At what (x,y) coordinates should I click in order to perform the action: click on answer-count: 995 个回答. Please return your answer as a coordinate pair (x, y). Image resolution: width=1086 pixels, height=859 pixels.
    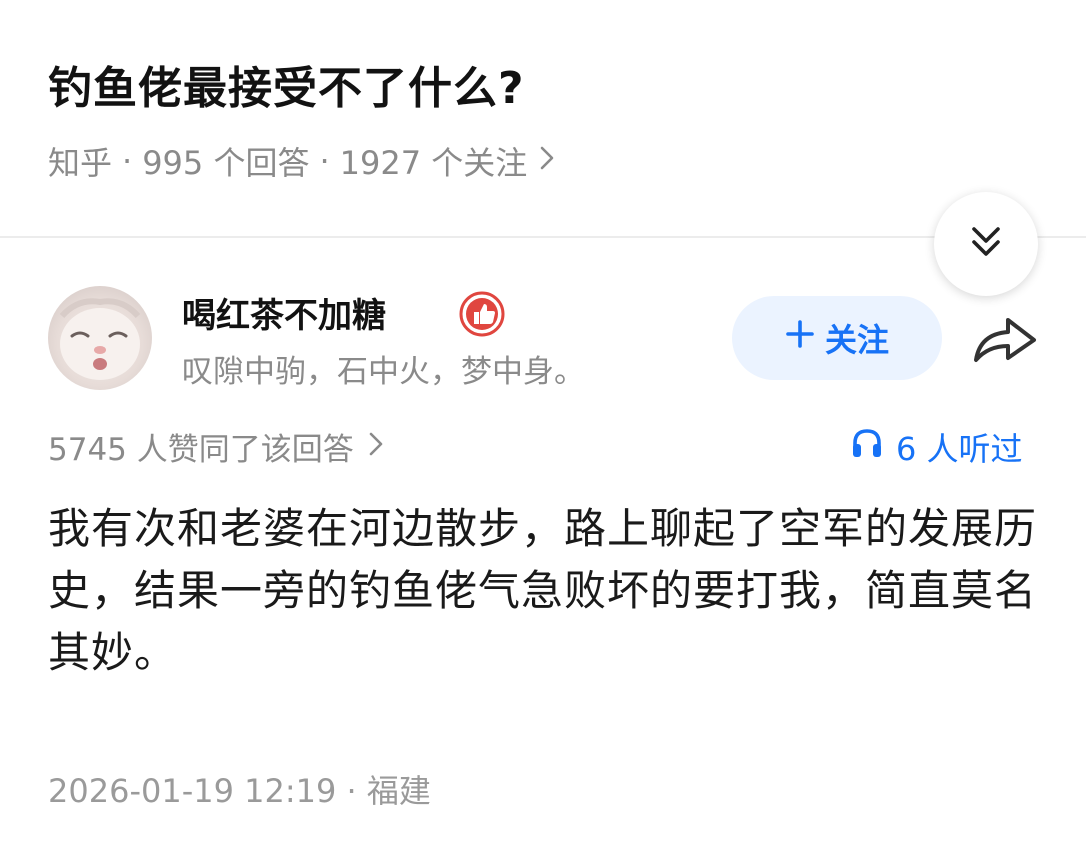
    Looking at the image, I should click on (226, 163).